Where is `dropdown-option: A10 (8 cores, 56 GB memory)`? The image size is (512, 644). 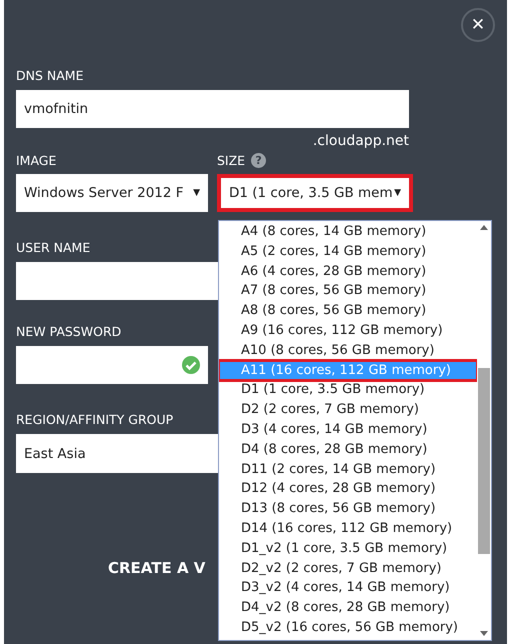
dropdown-option: A10 (8 cores, 56 GB memory) is located at coordinates (348, 350).